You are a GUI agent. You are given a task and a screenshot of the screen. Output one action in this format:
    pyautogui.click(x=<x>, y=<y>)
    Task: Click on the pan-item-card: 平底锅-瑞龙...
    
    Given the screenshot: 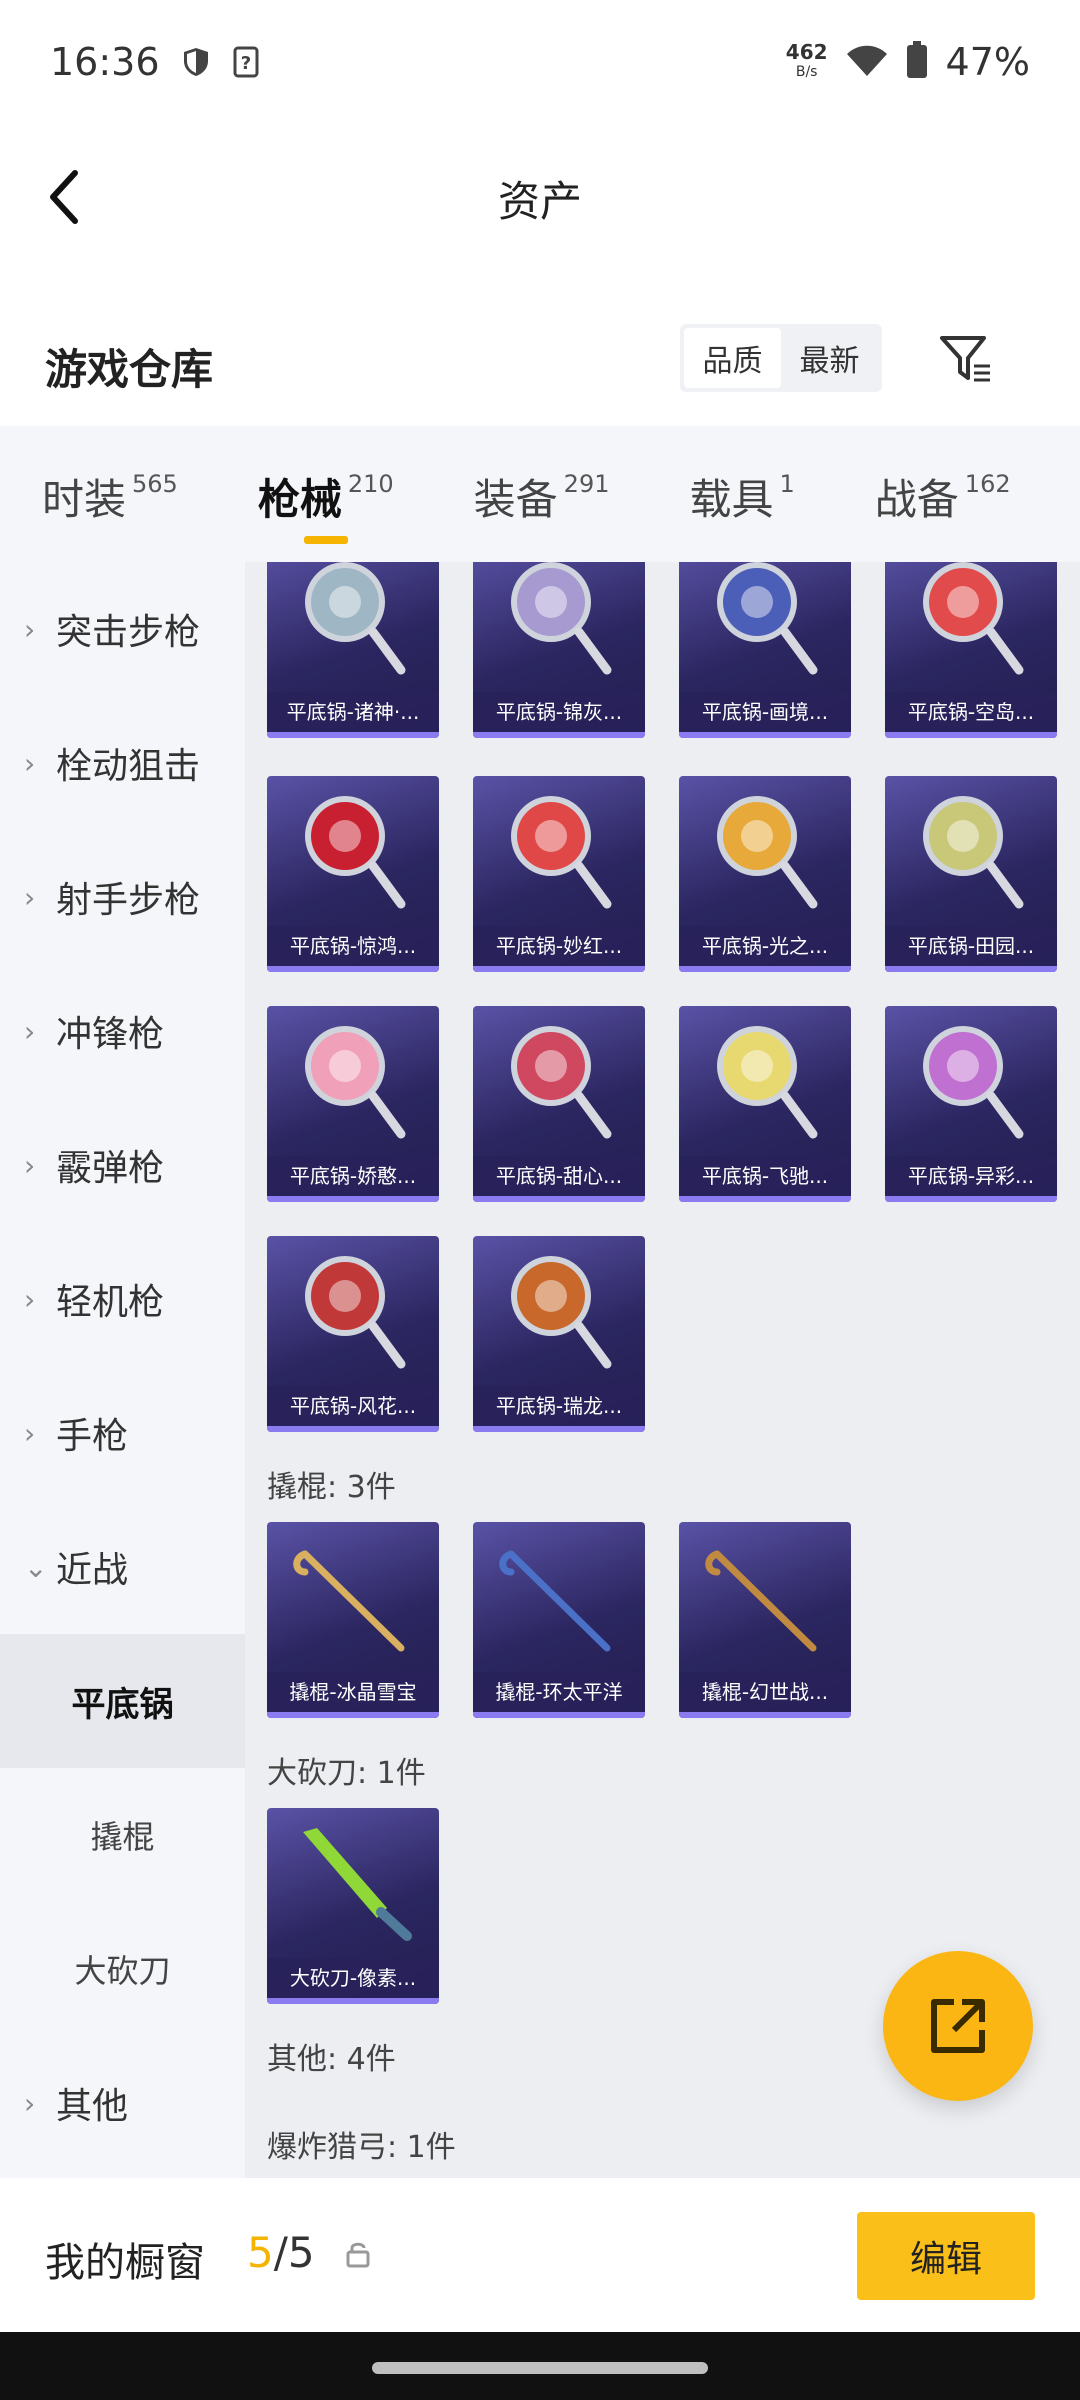 What is the action you would take?
    pyautogui.click(x=559, y=1334)
    